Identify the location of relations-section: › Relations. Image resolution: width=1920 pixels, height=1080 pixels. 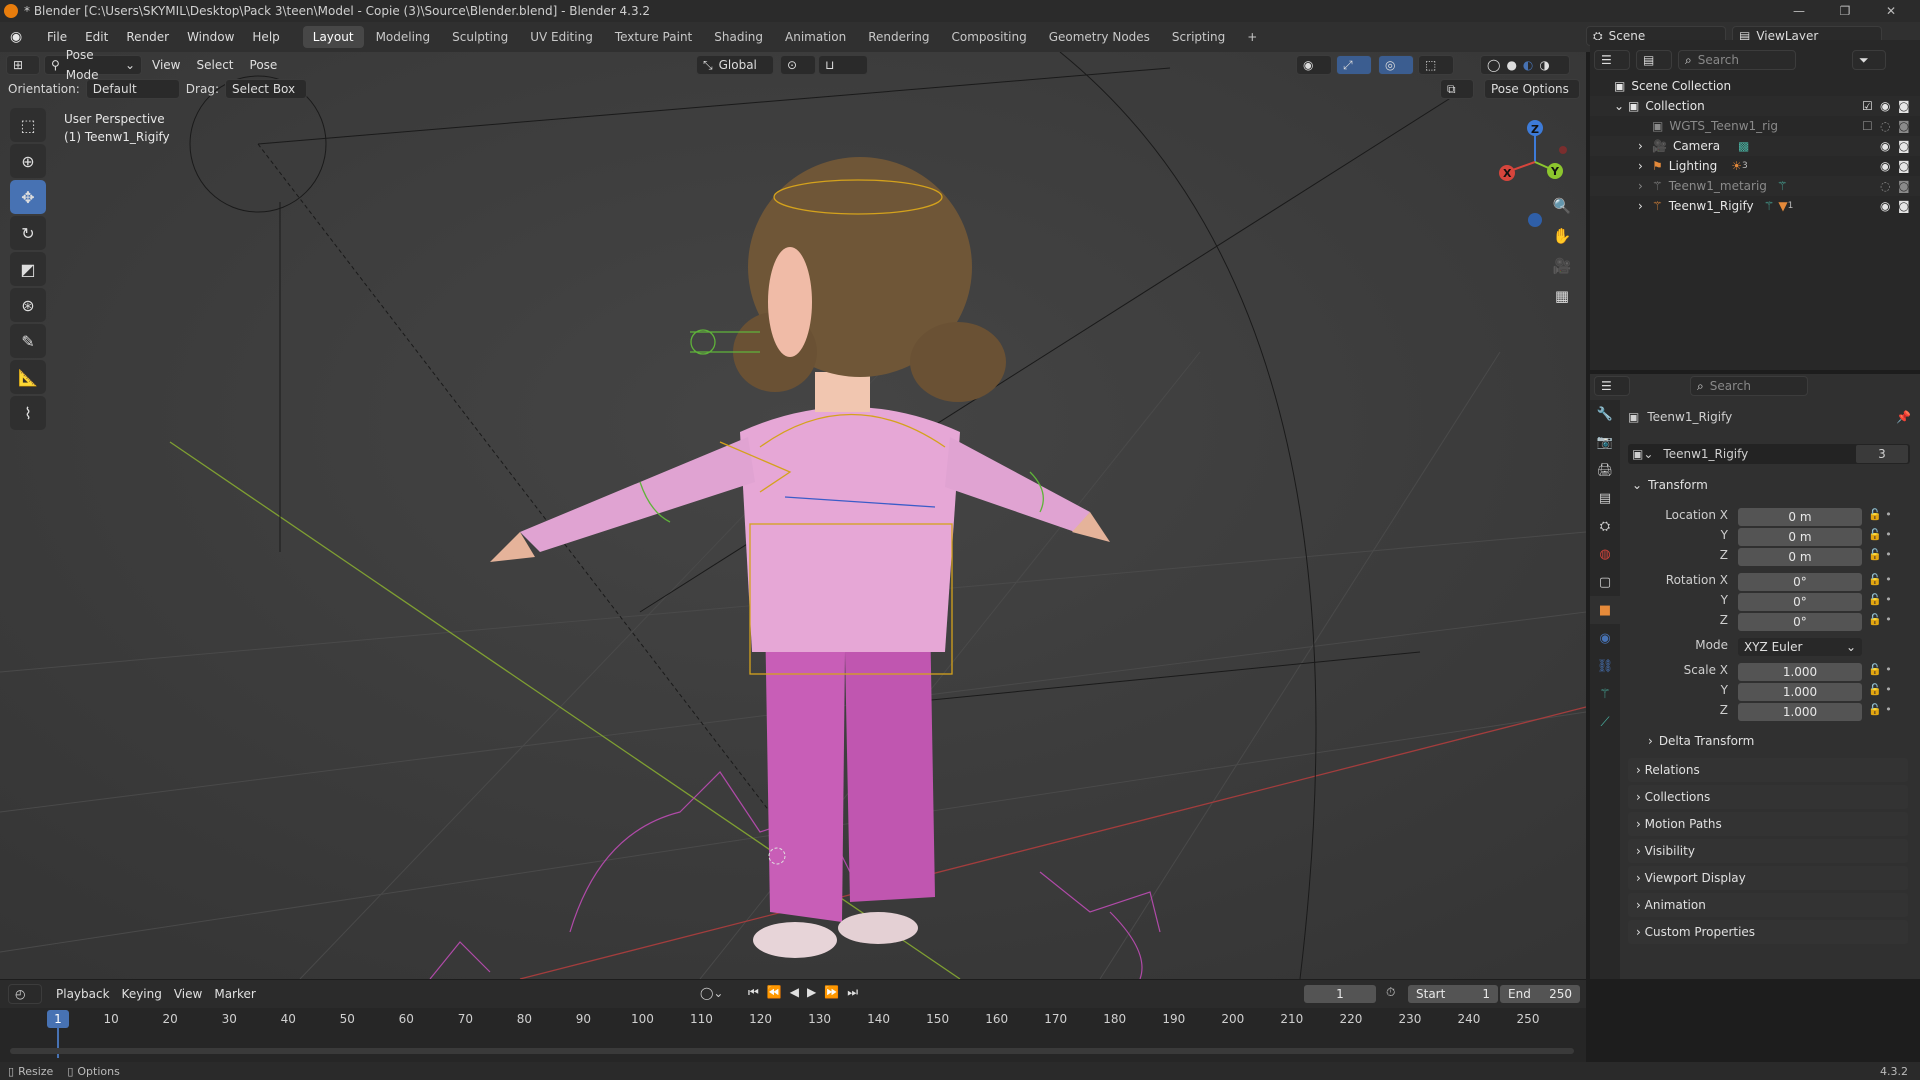
(1768, 770).